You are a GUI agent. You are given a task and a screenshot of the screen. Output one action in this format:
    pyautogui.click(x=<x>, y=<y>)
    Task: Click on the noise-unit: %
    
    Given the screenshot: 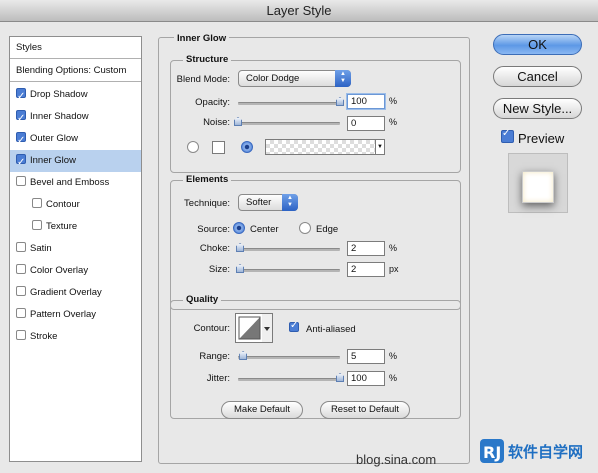 What is the action you would take?
    pyautogui.click(x=393, y=122)
    